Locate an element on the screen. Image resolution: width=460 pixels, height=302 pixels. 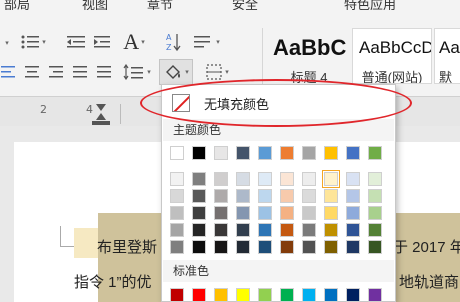
style-heading4: AaBbC 标题 4 is located at coordinates (309, 56).